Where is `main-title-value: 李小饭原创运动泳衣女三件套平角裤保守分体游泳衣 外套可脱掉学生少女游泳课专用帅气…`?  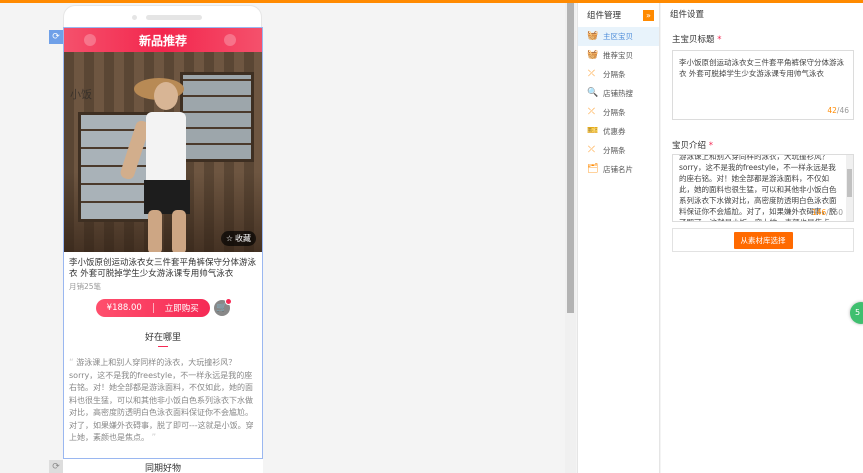
main-title-value: 李小饭原创运动泳衣女三件套平角裤保守分体游泳衣 外套可脱掉学生少女游泳课专用帅气… is located at coordinates (761, 68).